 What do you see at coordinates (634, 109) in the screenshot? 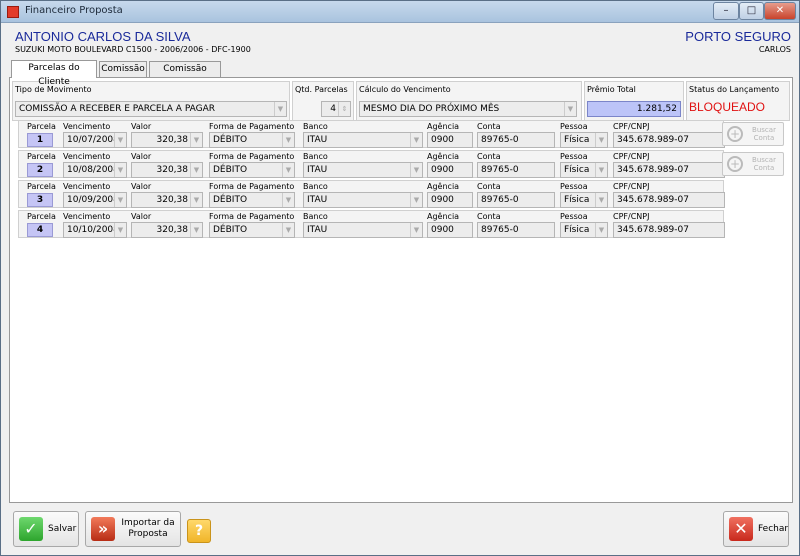
I see `premio-total-field: 1.281,52` at bounding box center [634, 109].